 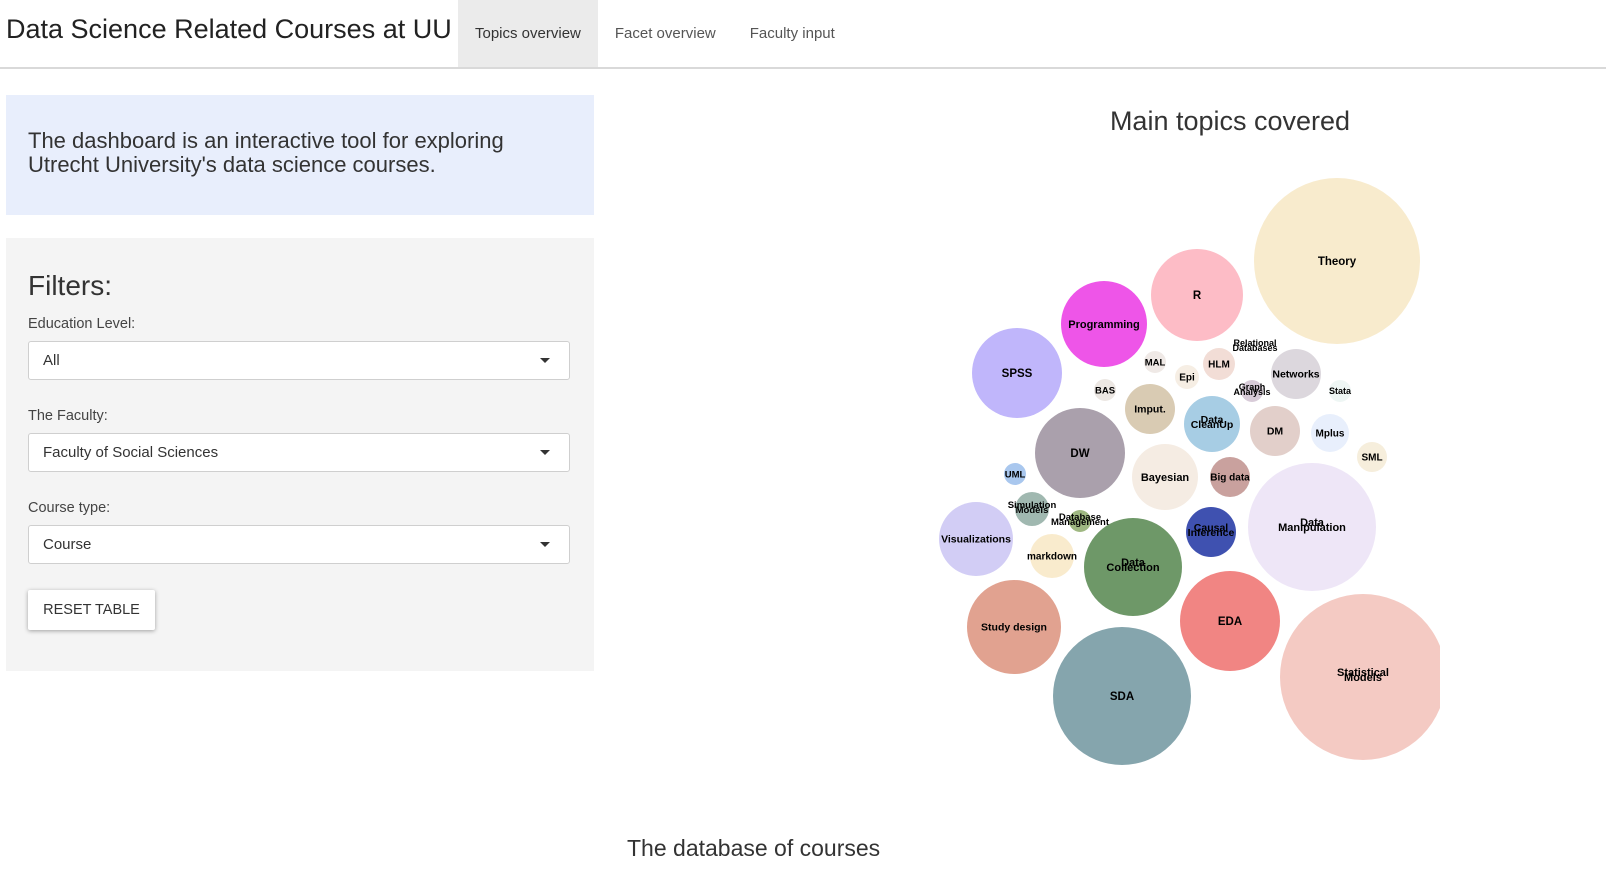 I want to click on bubble-label: MAL, so click(x=1155, y=362).